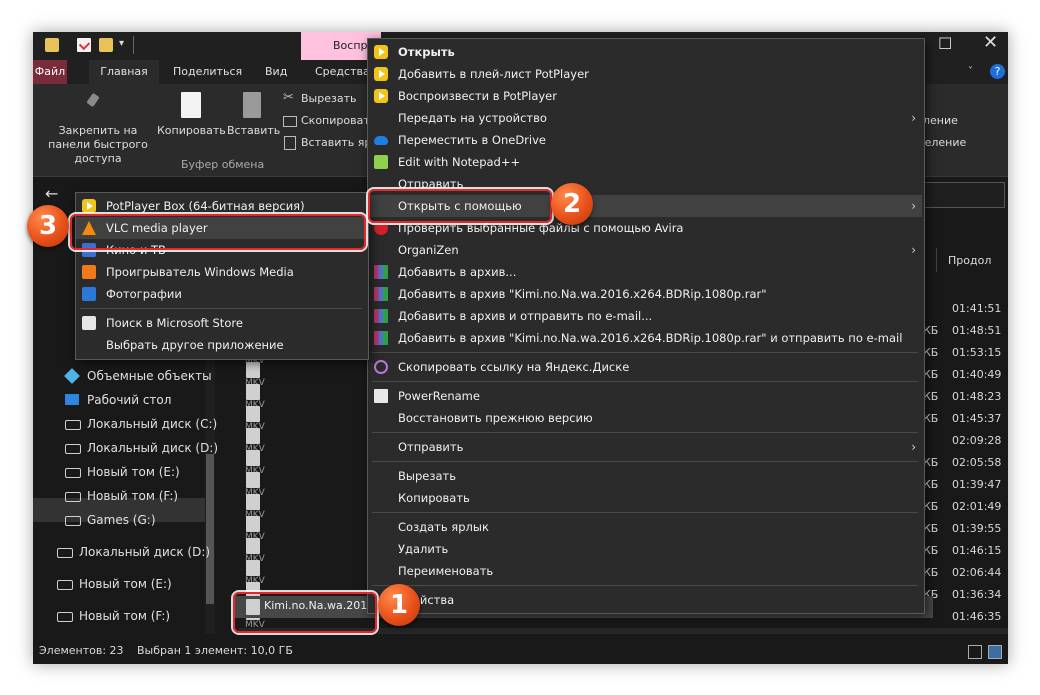  I want to click on duration-cell: 01:46:35, so click(977, 616).